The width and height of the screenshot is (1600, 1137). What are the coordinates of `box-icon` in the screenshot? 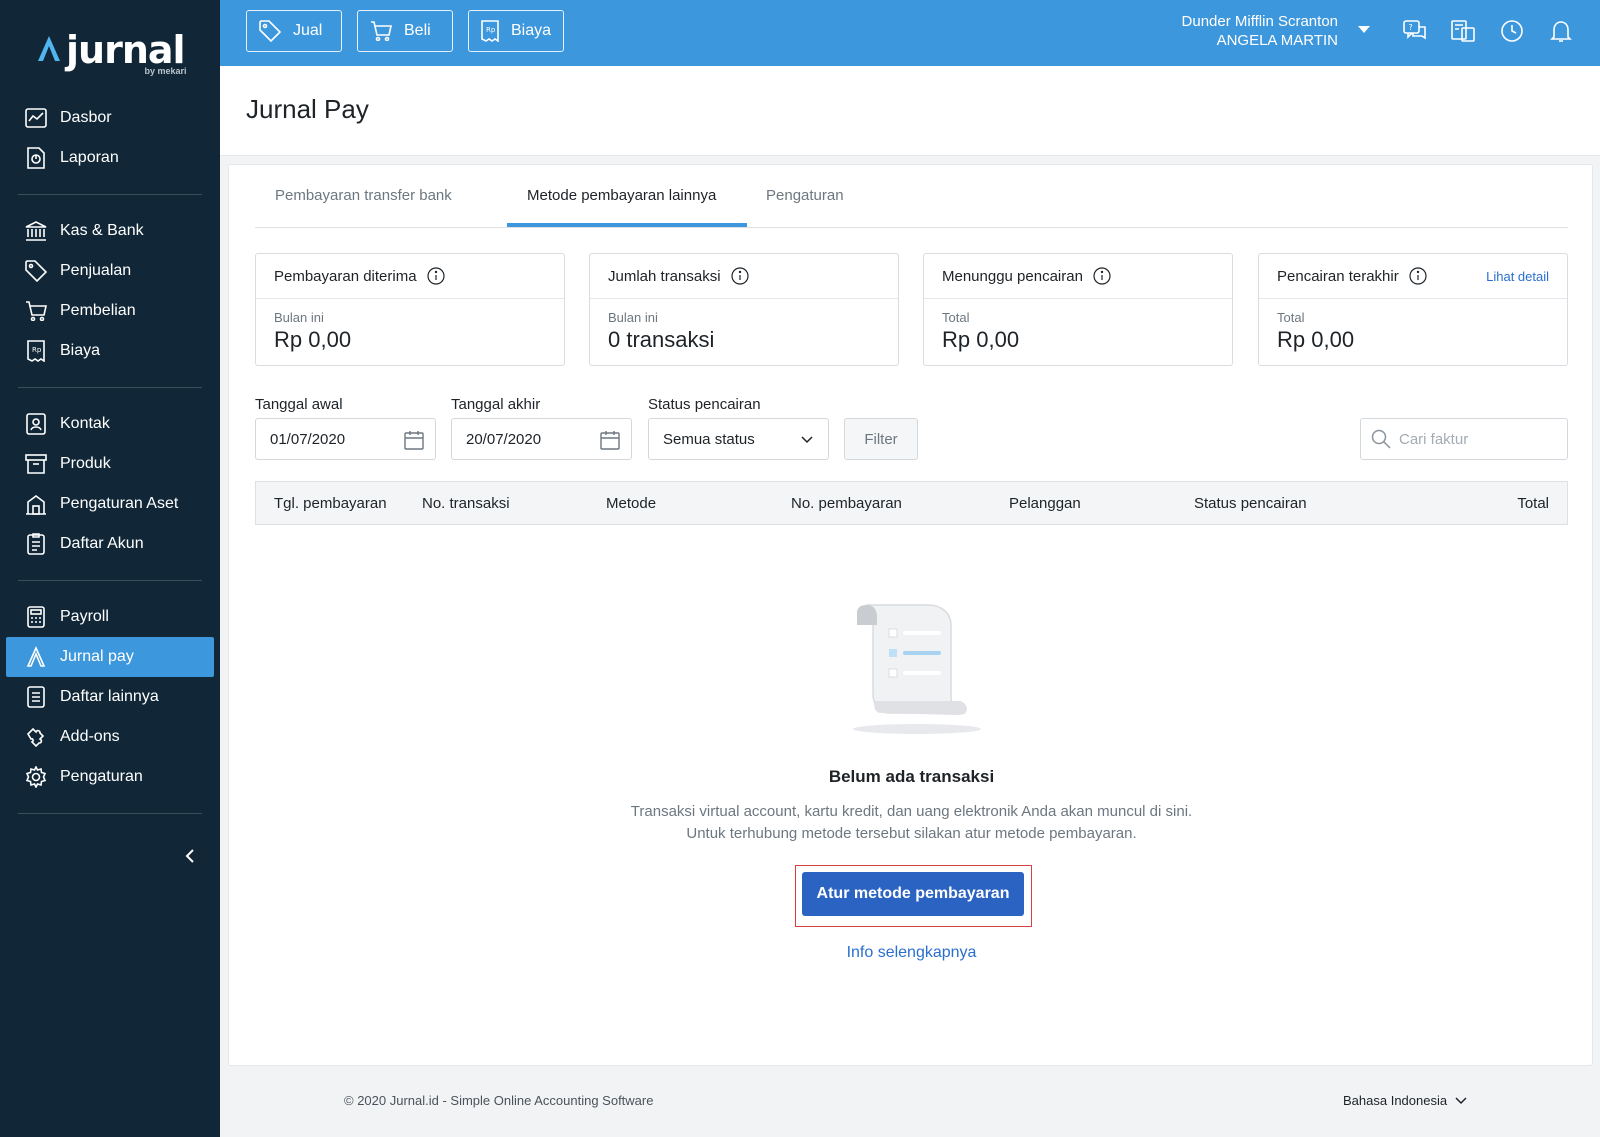 It's located at (36, 464).